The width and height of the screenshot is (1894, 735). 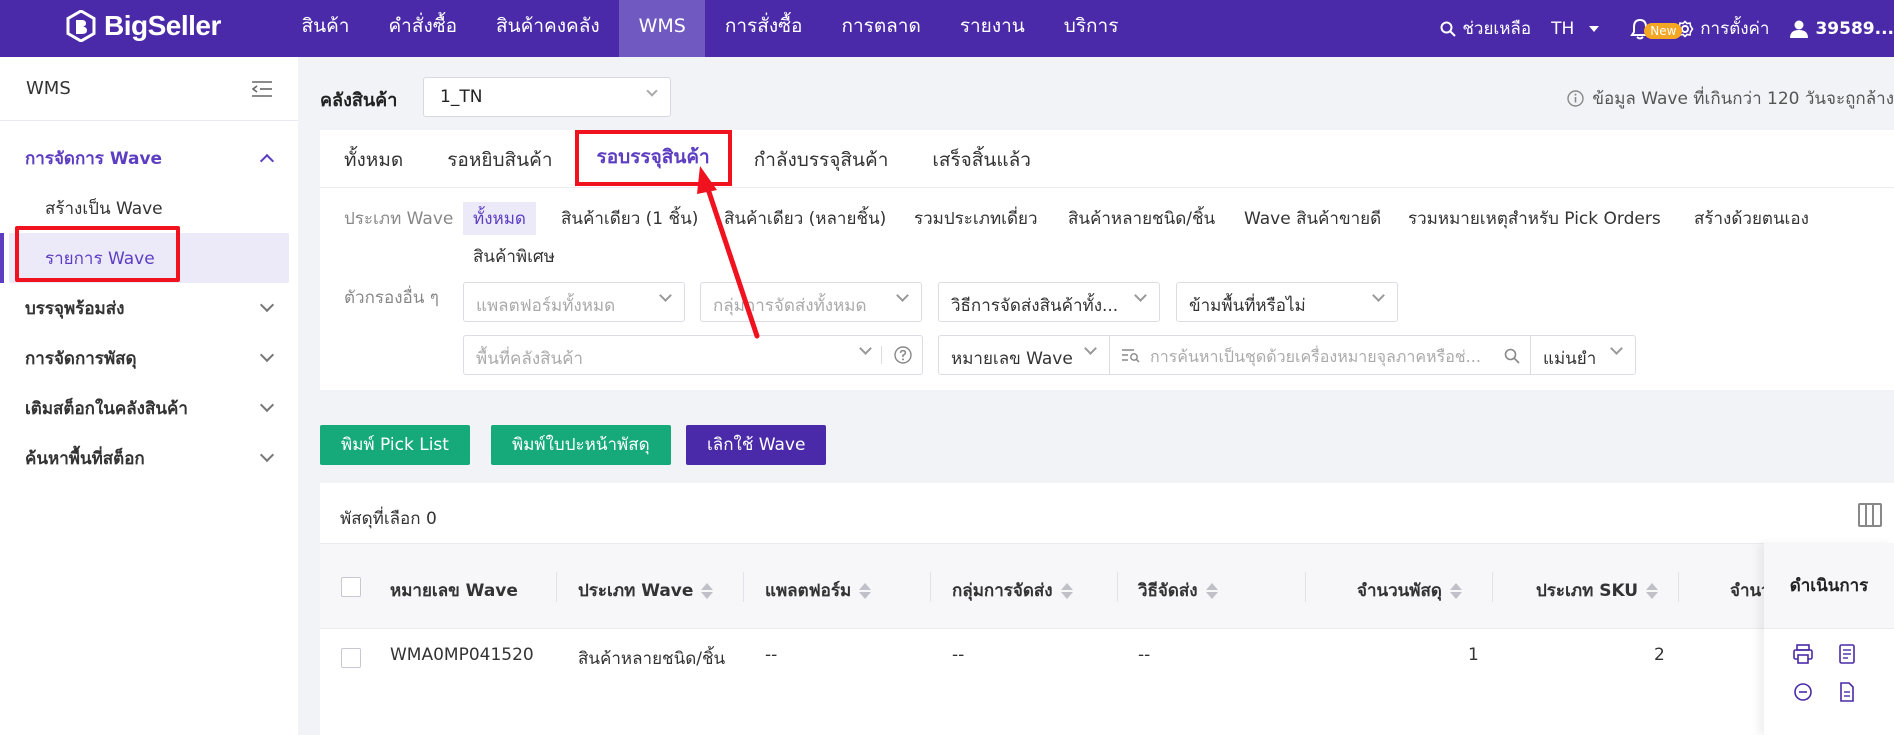 I want to click on col-label: ประเภท SKU, so click(x=1587, y=591).